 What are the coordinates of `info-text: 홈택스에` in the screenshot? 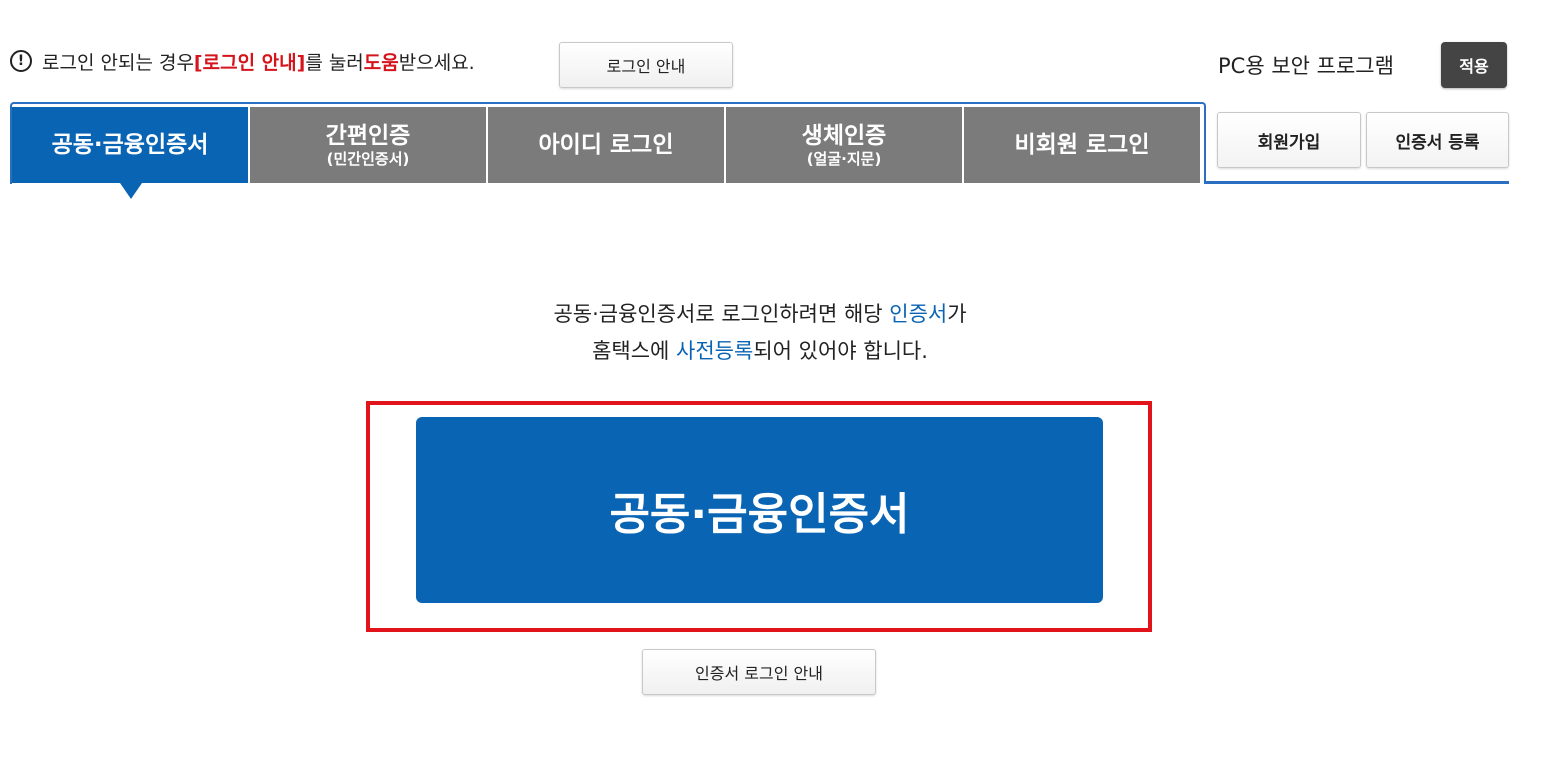 It's located at (634, 351).